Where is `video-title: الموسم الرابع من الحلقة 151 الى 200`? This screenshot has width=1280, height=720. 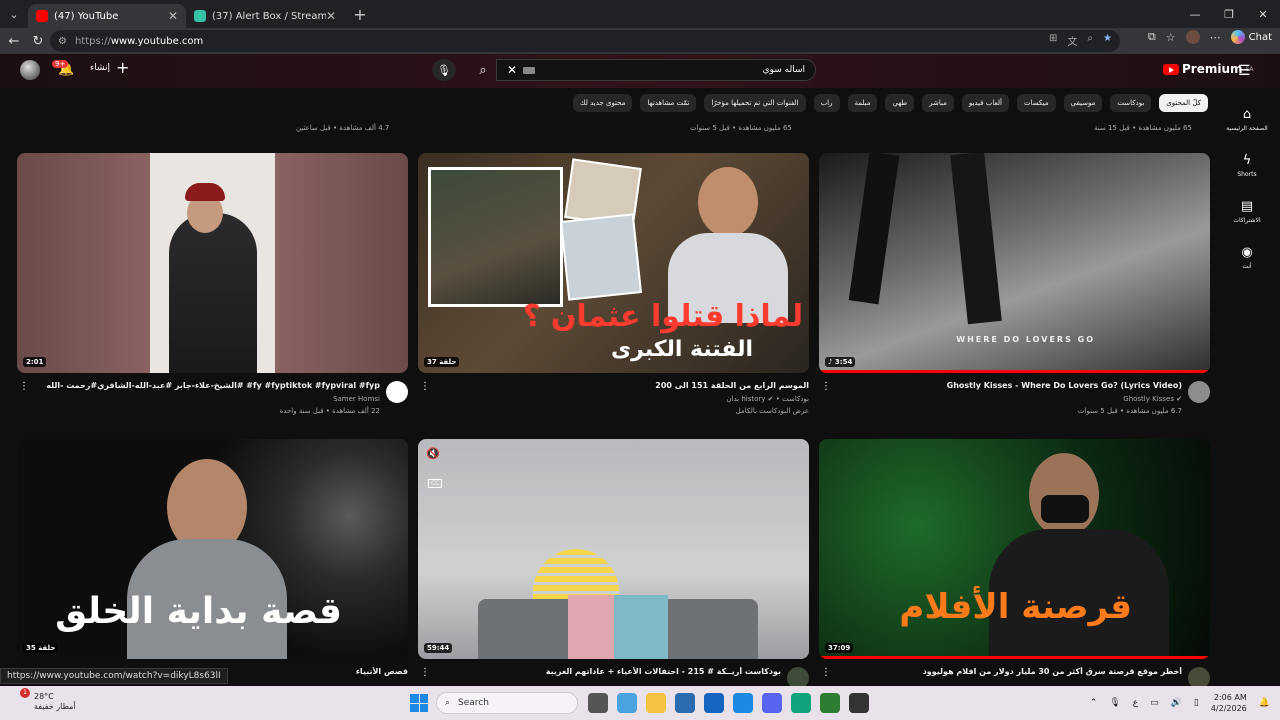
video-title: الموسم الرابع من الحلقة 151 الى 200 is located at coordinates (639, 385).